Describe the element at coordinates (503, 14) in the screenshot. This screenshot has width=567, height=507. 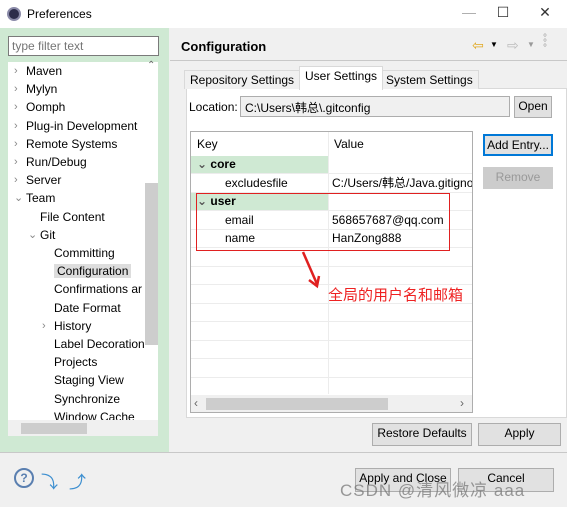
I see `maximize-button: ☐` at that location.